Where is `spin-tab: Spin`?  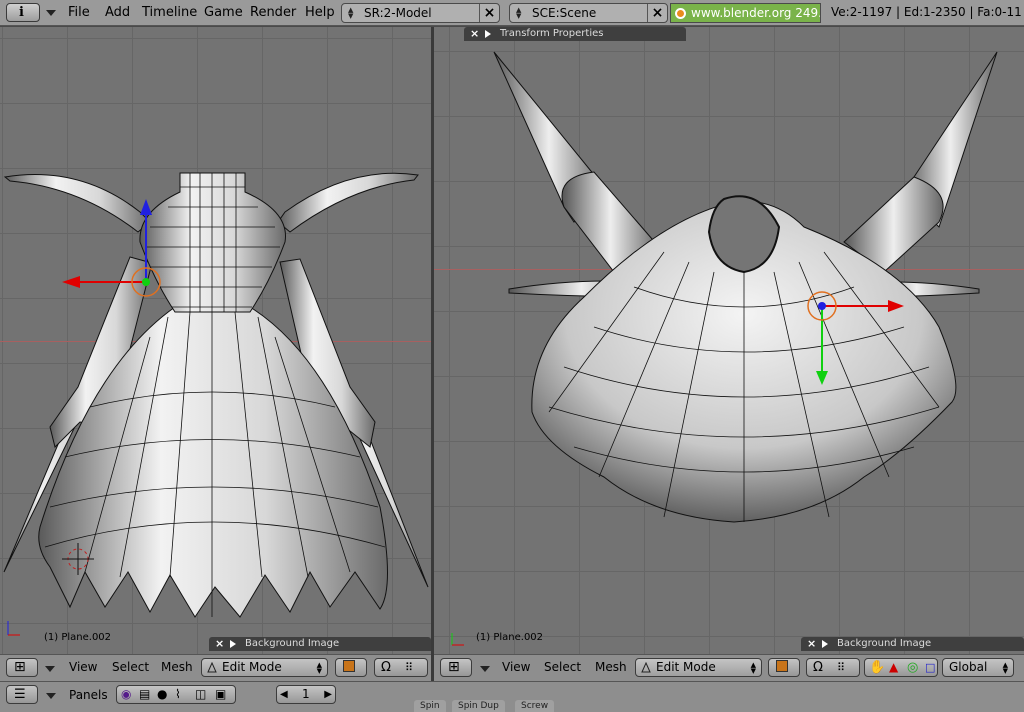 spin-tab: Spin is located at coordinates (430, 706).